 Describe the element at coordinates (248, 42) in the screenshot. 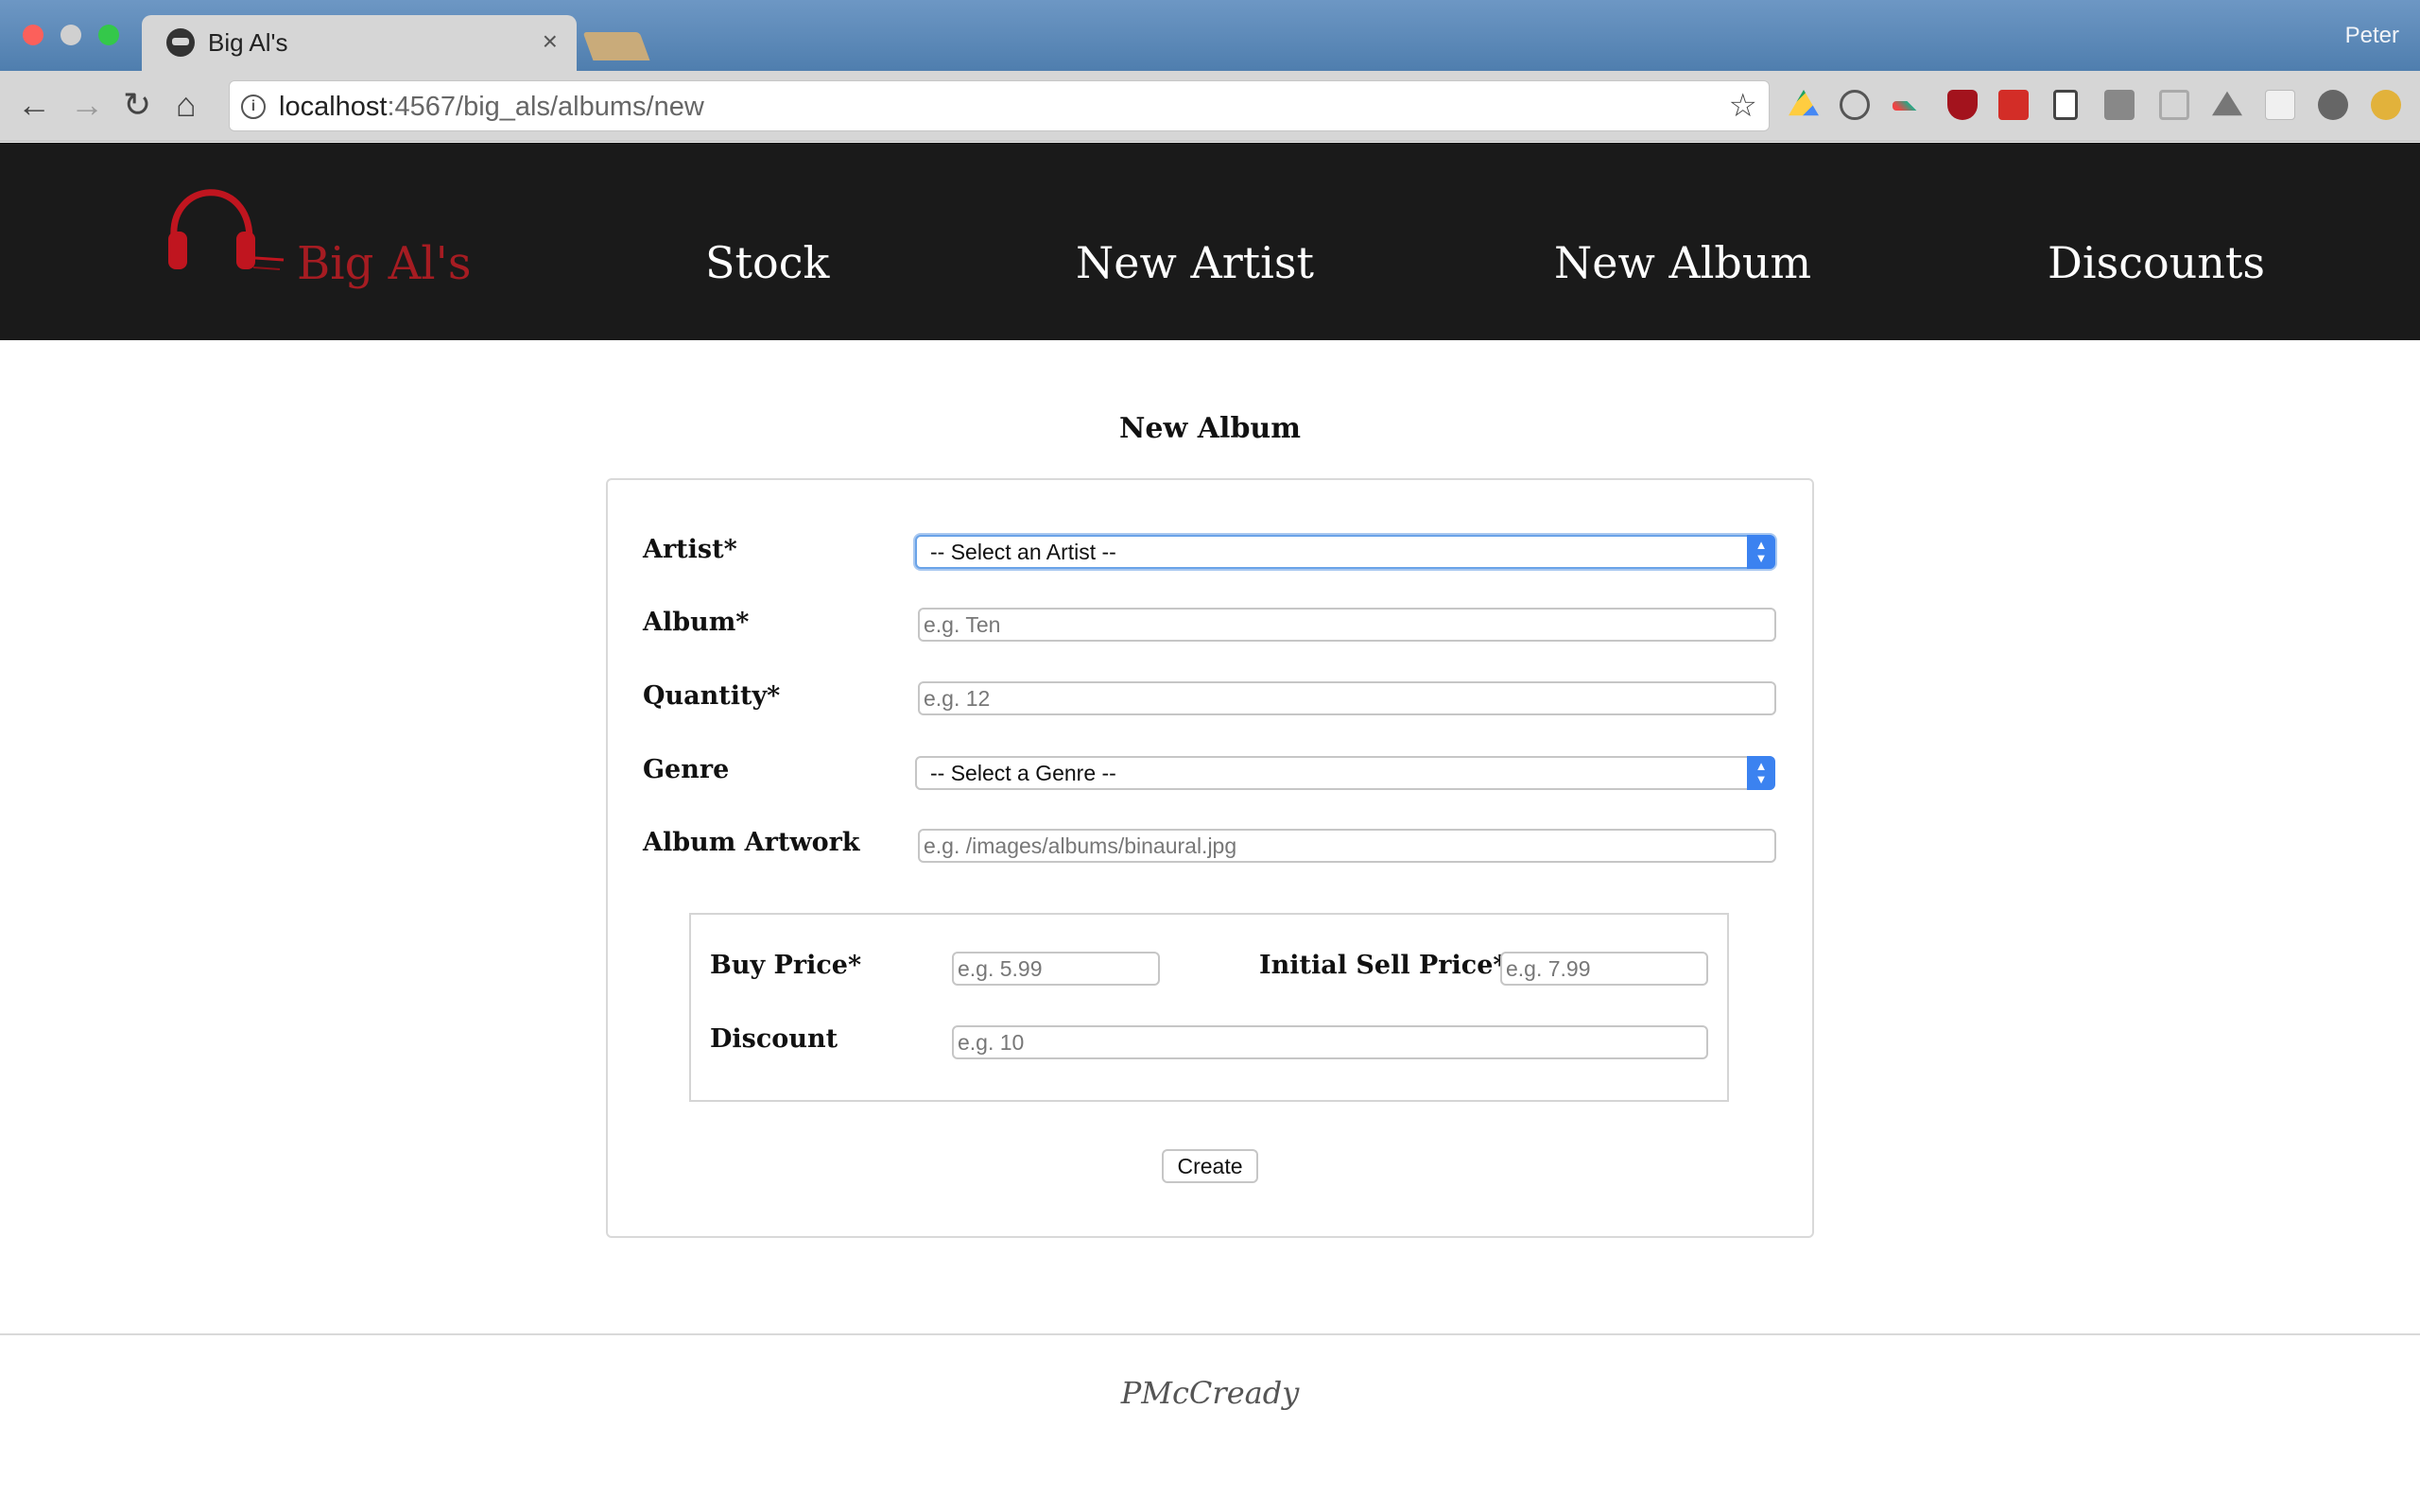

I see `tab-title: Big Al's` at that location.